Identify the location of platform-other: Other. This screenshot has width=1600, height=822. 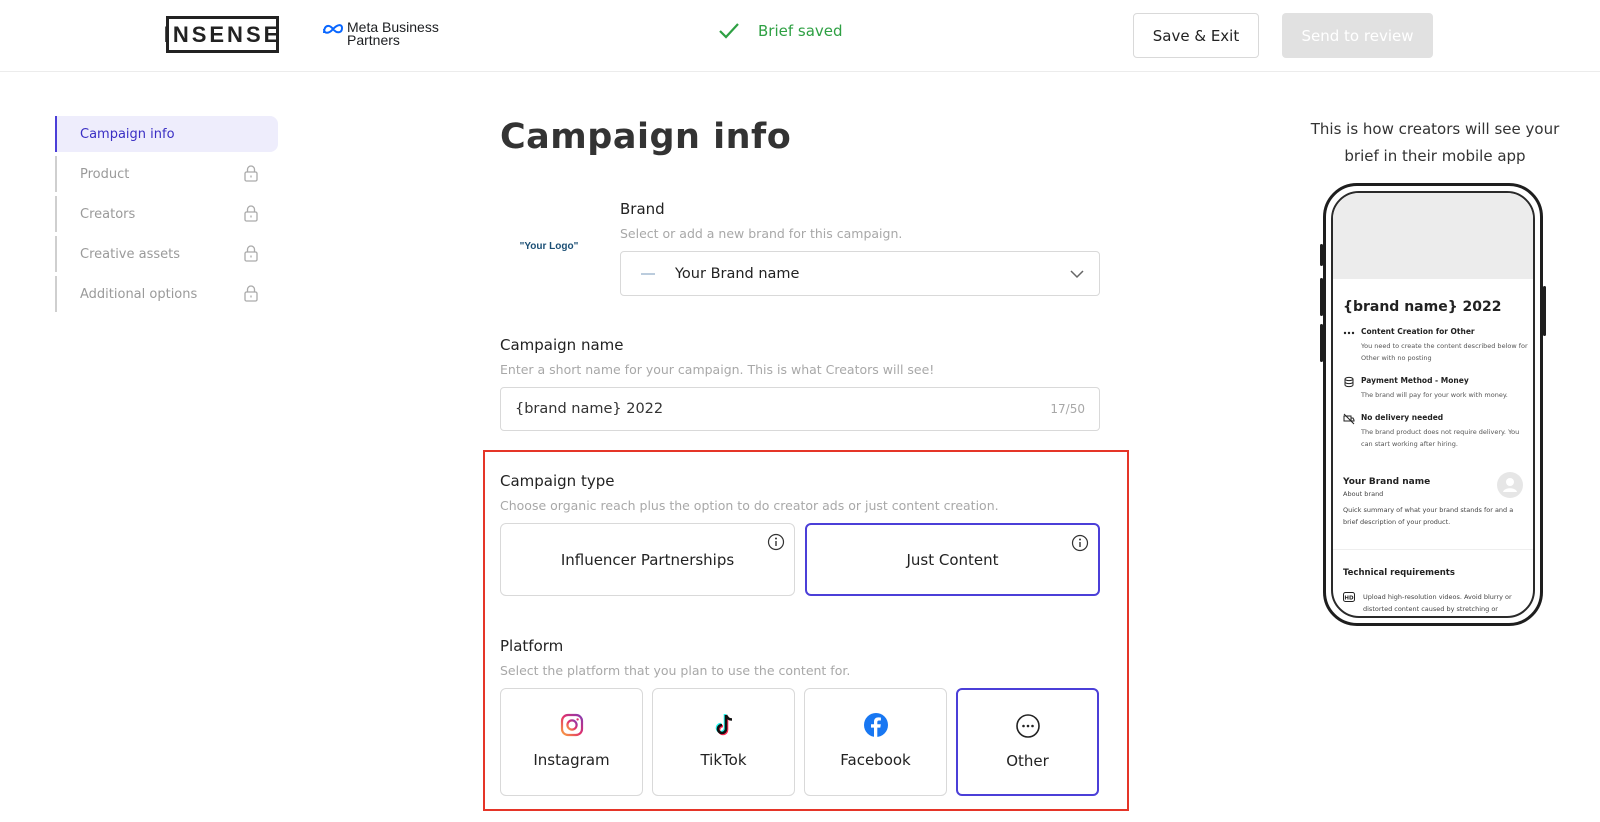
(1027, 742).